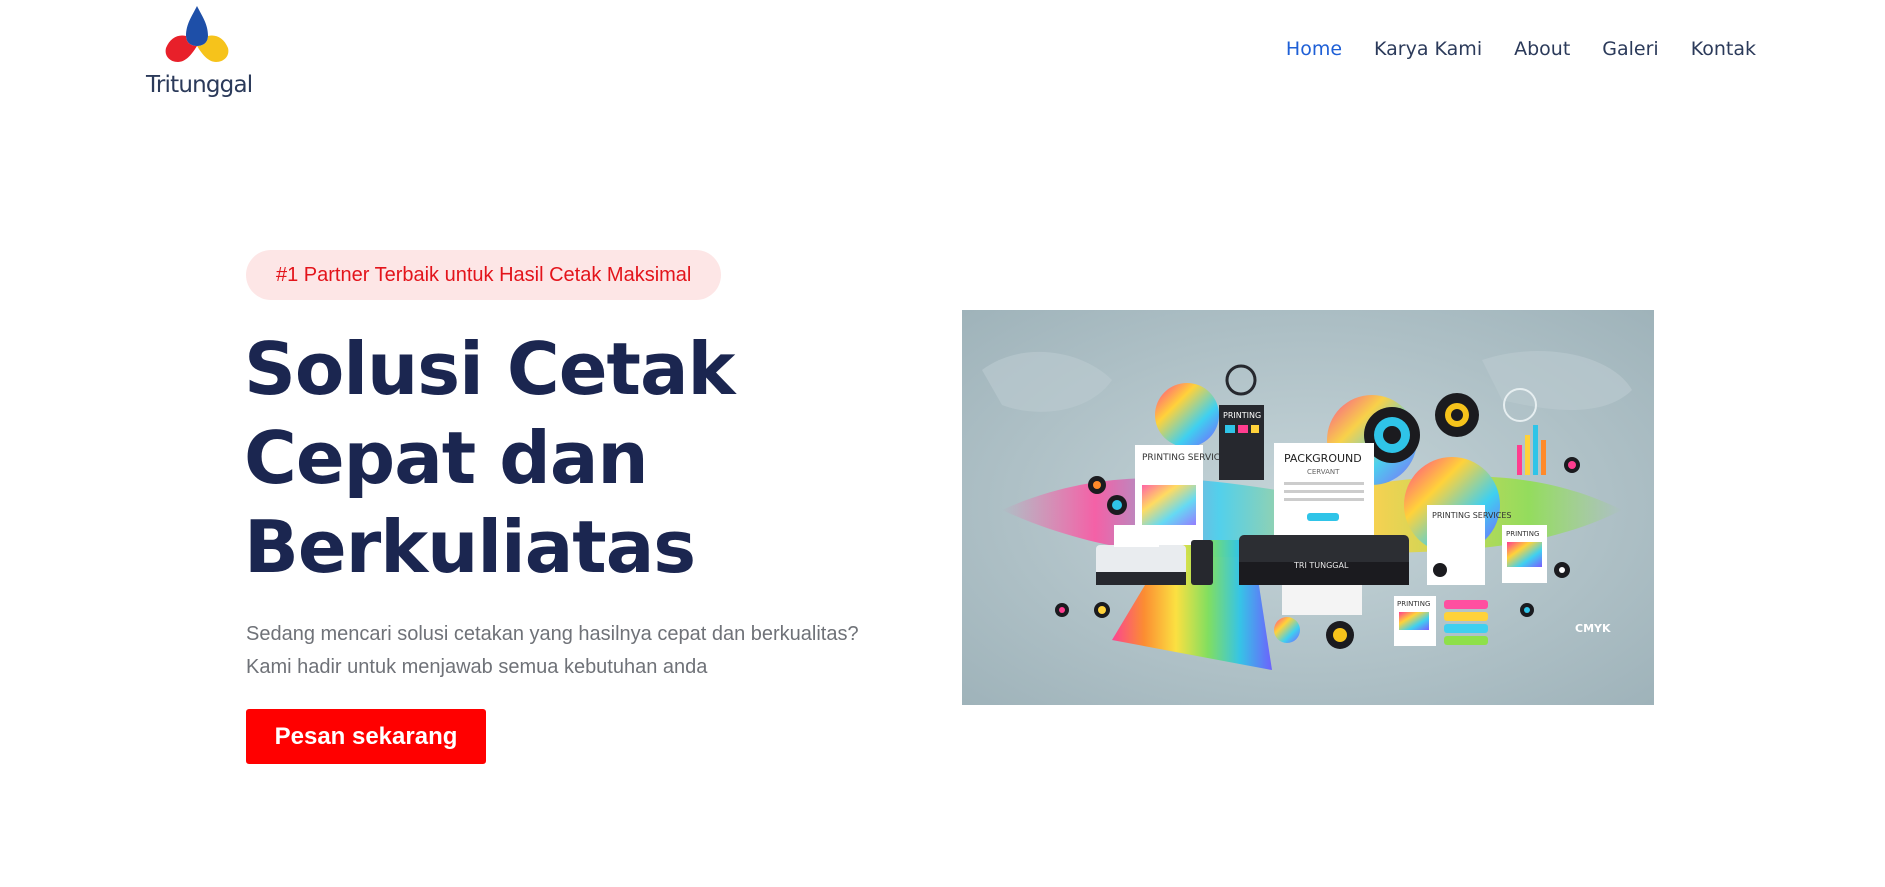 This screenshot has width=1885, height=887. I want to click on trinity-logo-icon, so click(197, 34).